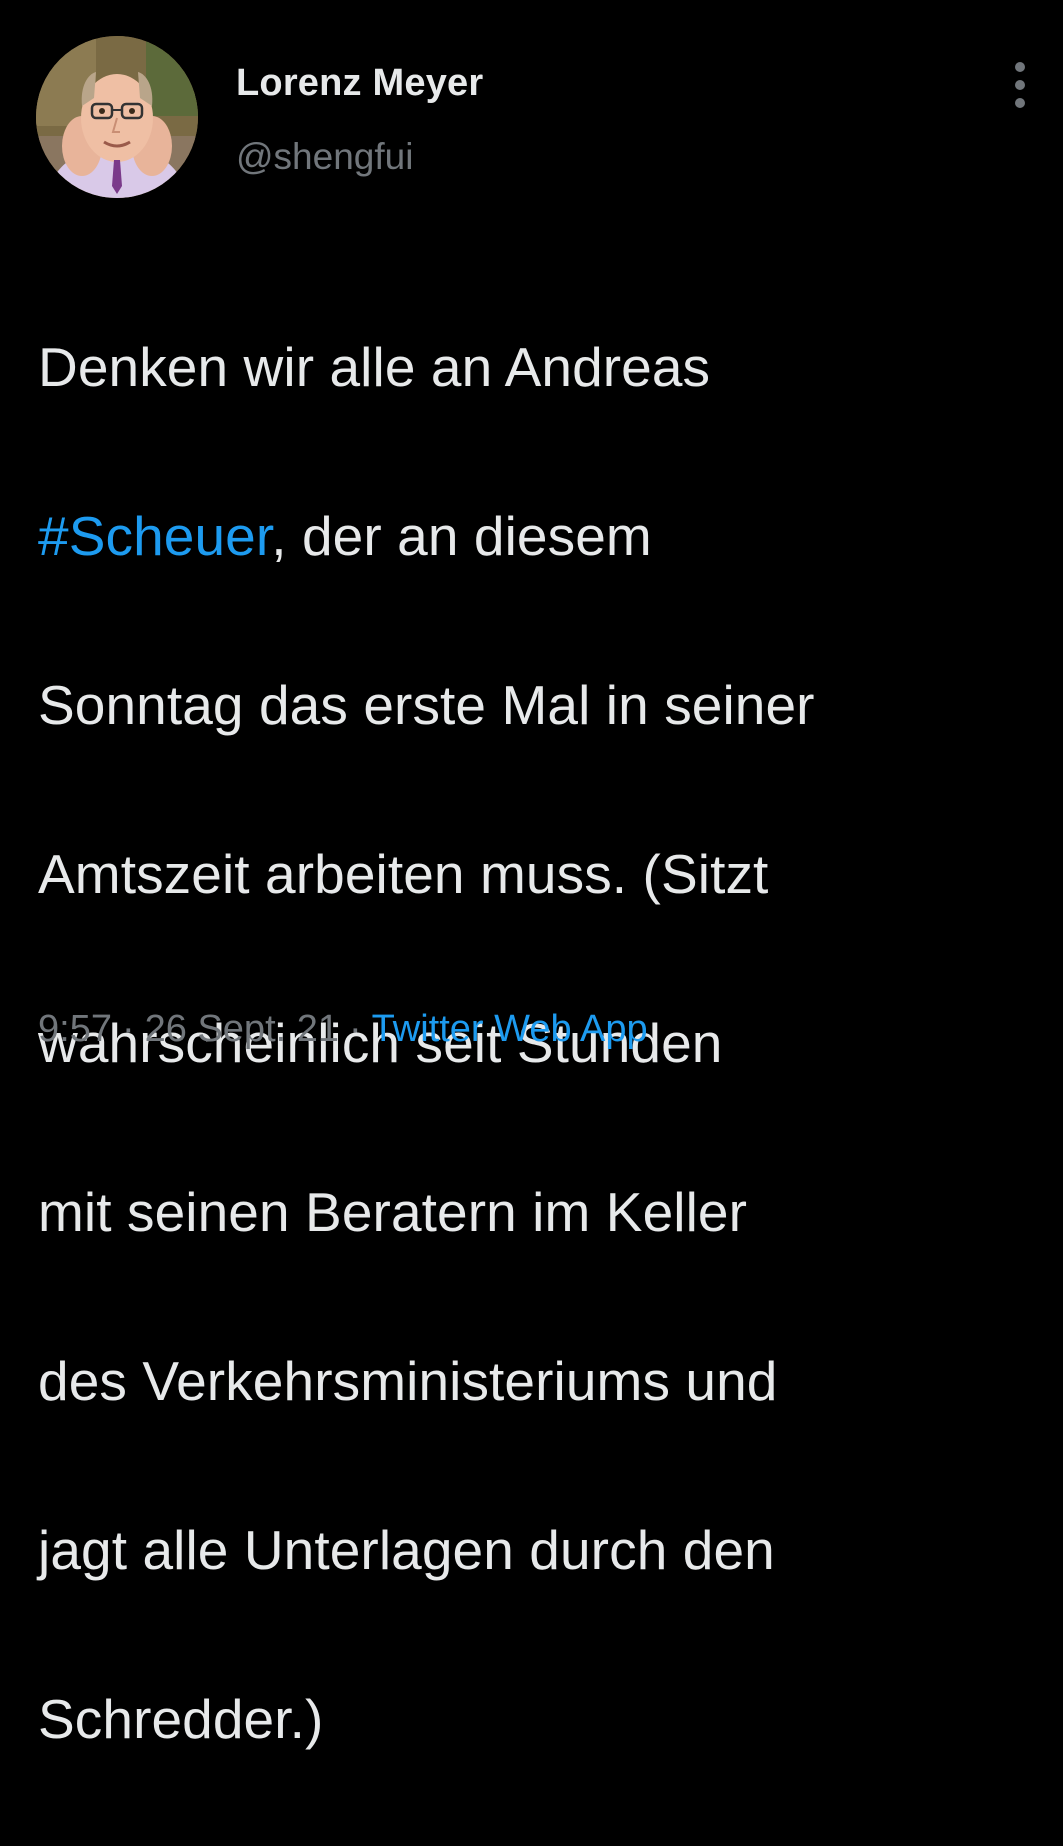 This screenshot has width=1063, height=1846. Describe the element at coordinates (242, 1029) in the screenshot. I see `tweet-date: 26 Sept. 21` at that location.